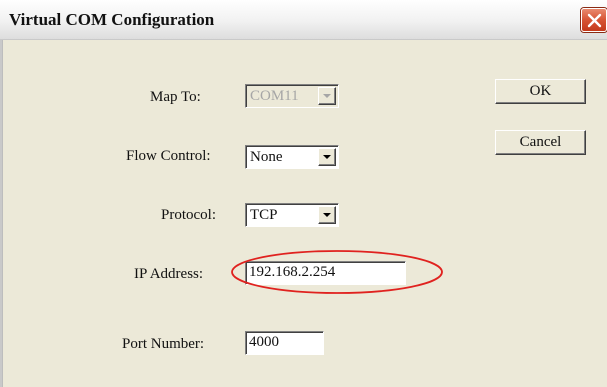 Image resolution: width=607 pixels, height=387 pixels. Describe the element at coordinates (175, 97) in the screenshot. I see `map-to-label: Map To:` at that location.